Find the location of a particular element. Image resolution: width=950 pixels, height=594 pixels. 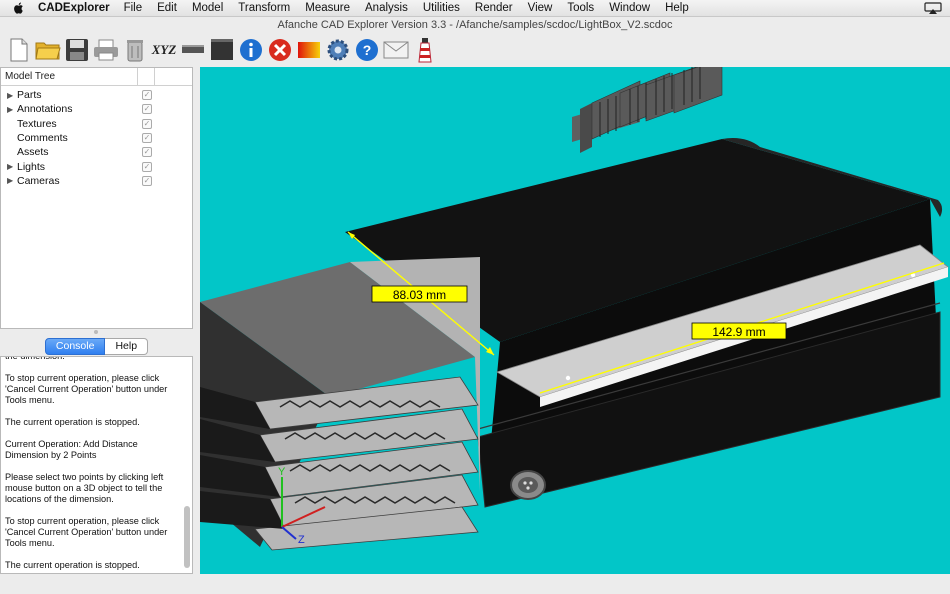

panel-splitter is located at coordinates (96, 332).